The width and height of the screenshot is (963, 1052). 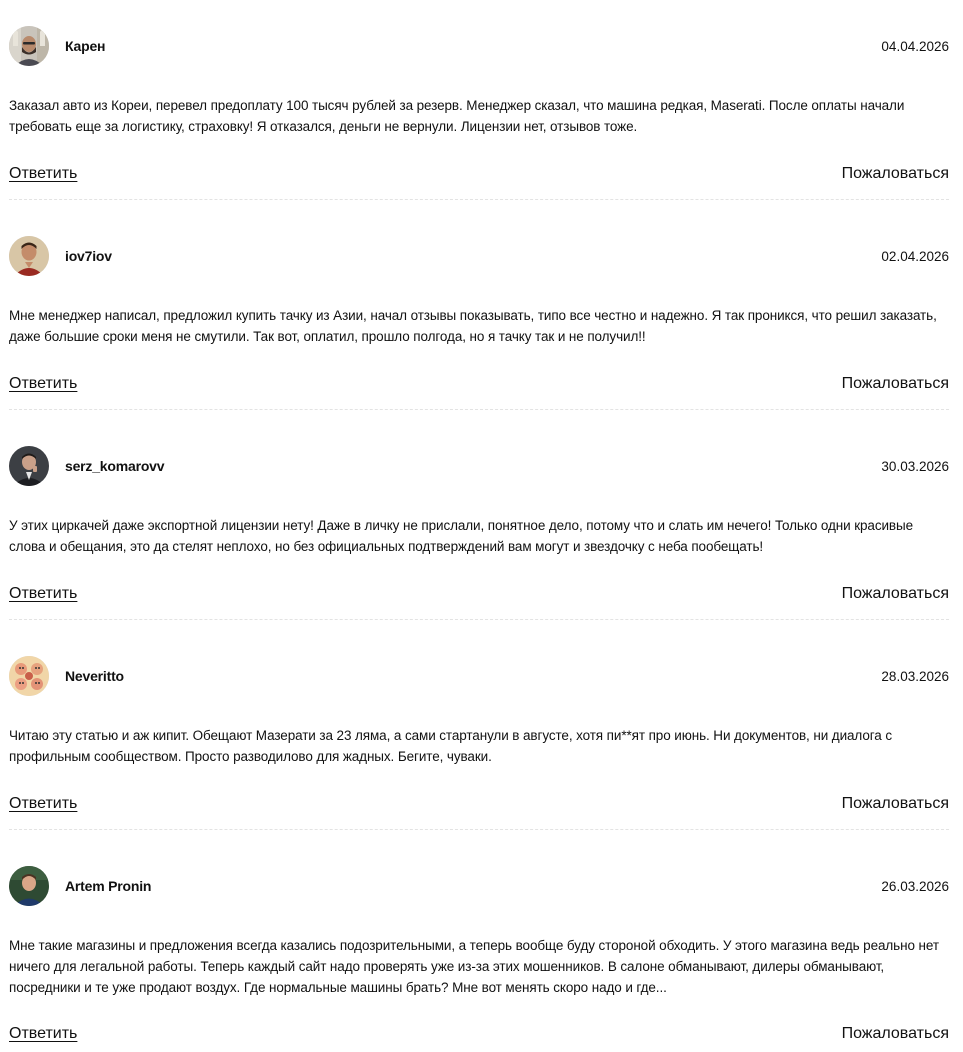 What do you see at coordinates (479, 256) in the screenshot?
I see `comment-header: iov7iov 02.04.2026` at bounding box center [479, 256].